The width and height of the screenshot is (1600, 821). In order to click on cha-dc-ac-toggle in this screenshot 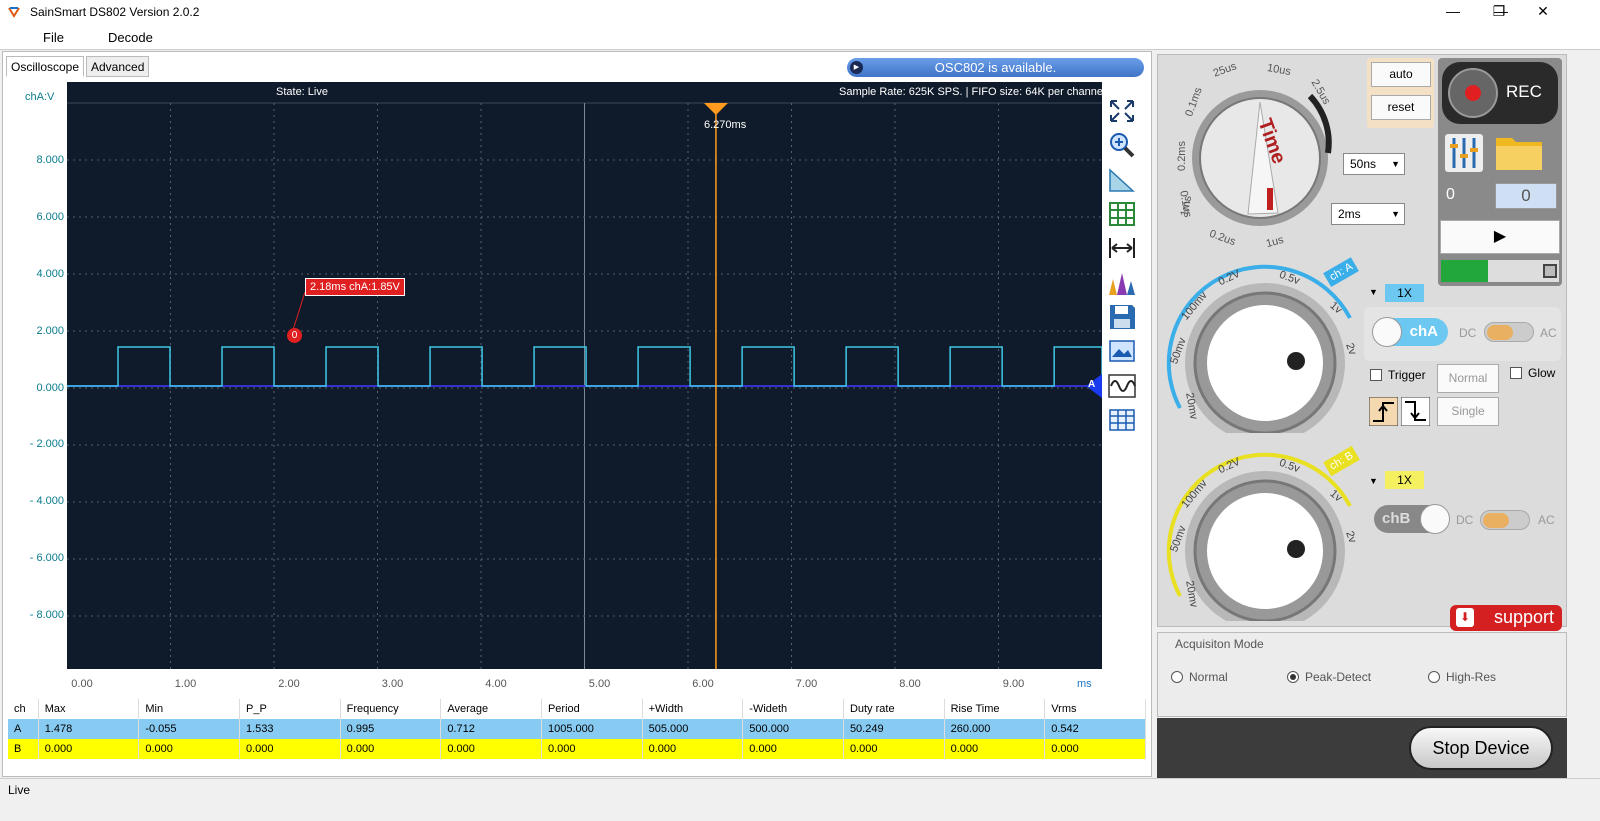, I will do `click(1509, 332)`.